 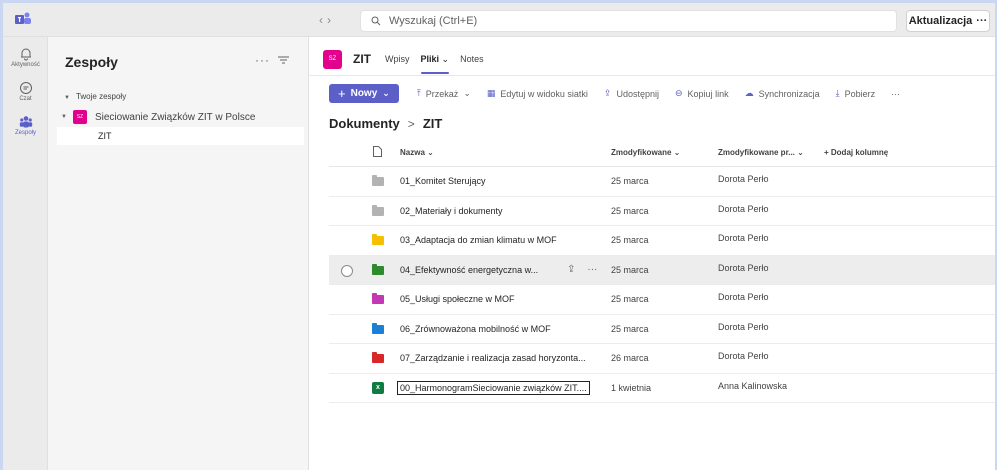 What do you see at coordinates (323, 20) in the screenshot?
I see `back-arrow-icon: ‹` at bounding box center [323, 20].